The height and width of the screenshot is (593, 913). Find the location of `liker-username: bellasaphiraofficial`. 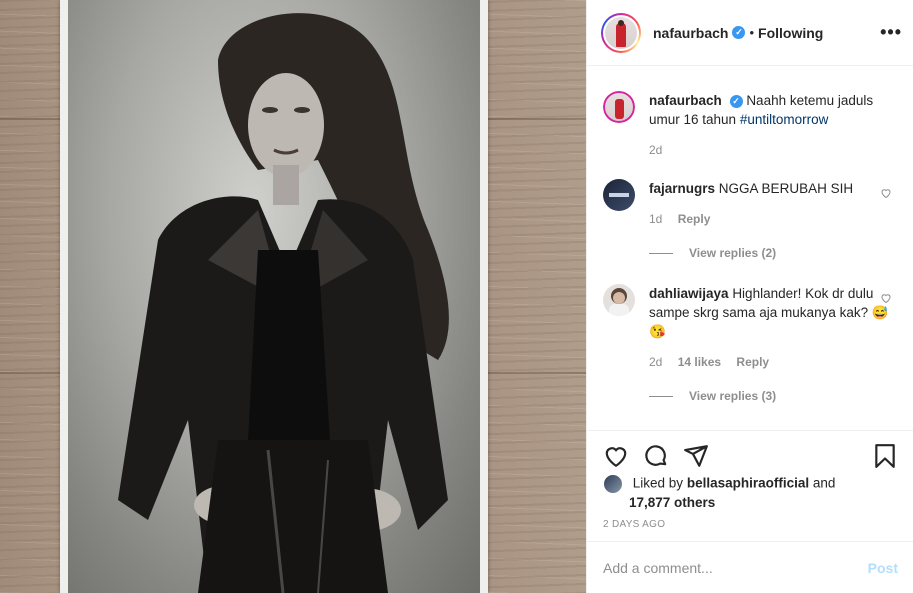

liker-username: bellasaphiraofficial is located at coordinates (748, 483).